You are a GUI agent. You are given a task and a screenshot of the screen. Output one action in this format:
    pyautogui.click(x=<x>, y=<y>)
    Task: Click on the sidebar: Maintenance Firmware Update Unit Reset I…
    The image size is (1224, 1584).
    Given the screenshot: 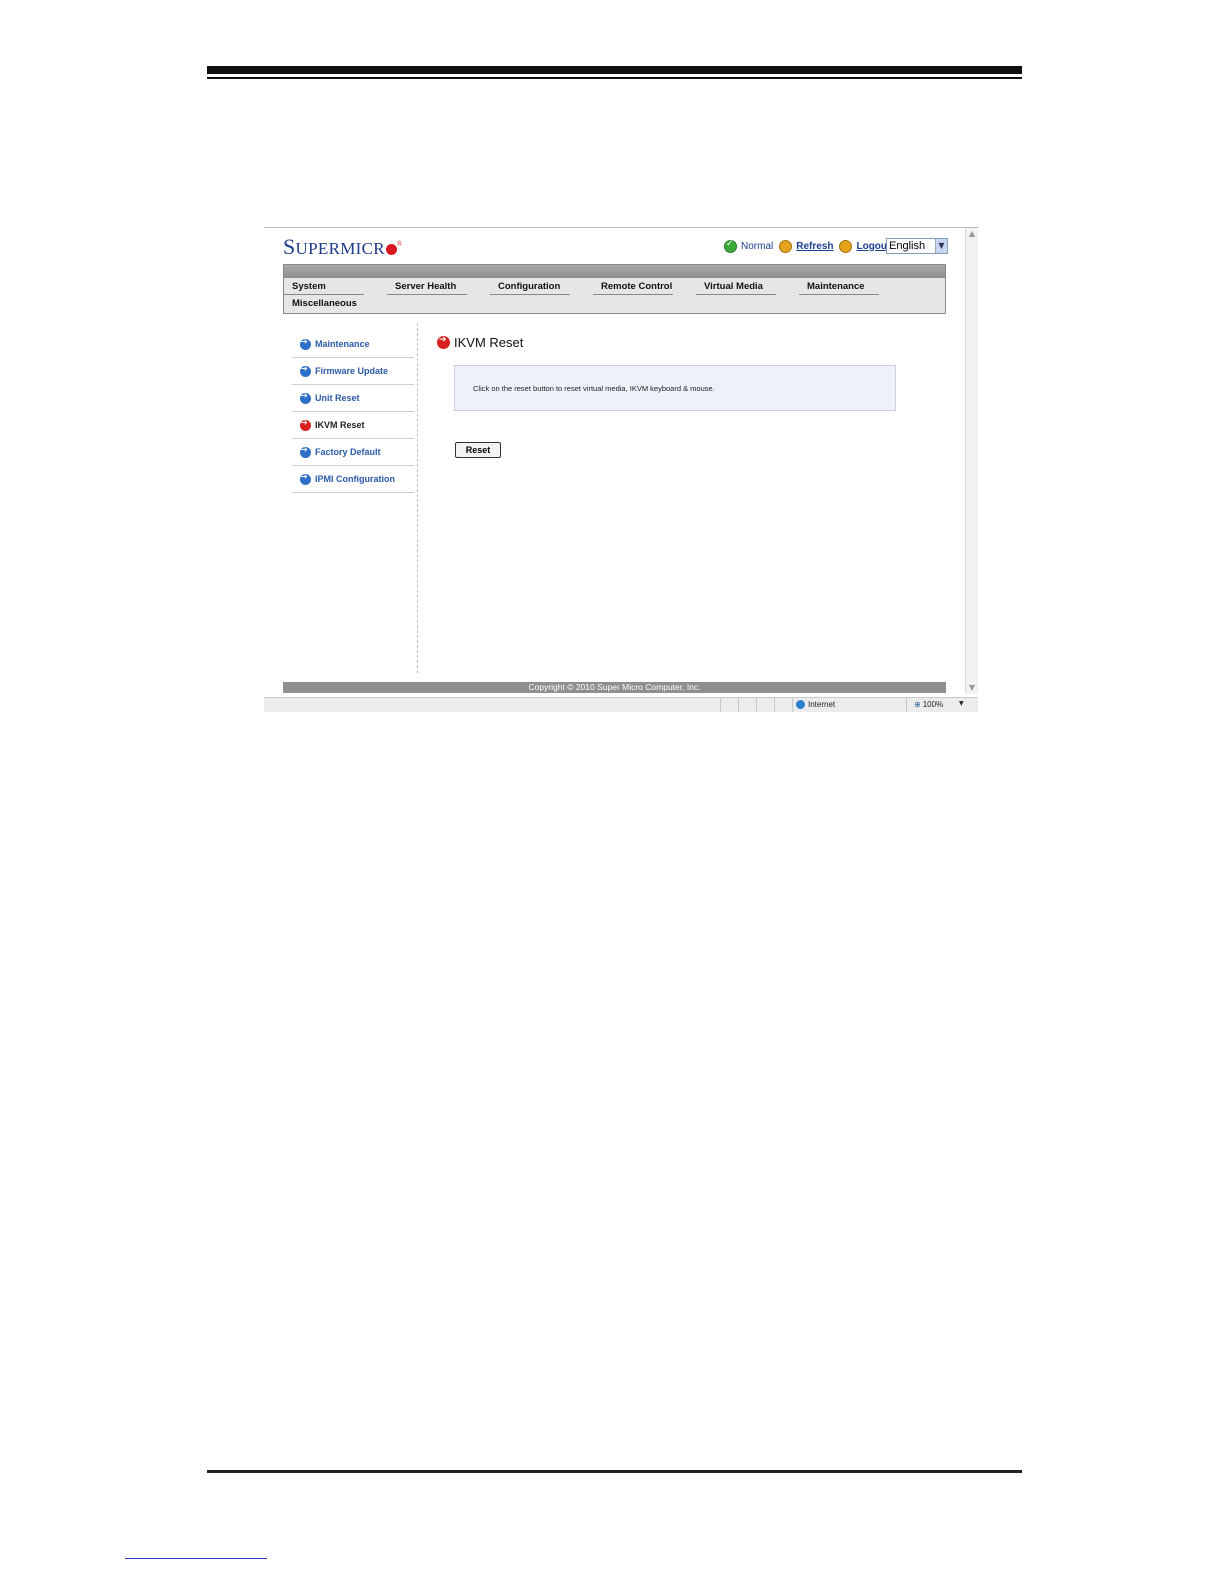 What is the action you would take?
    pyautogui.click(x=353, y=412)
    